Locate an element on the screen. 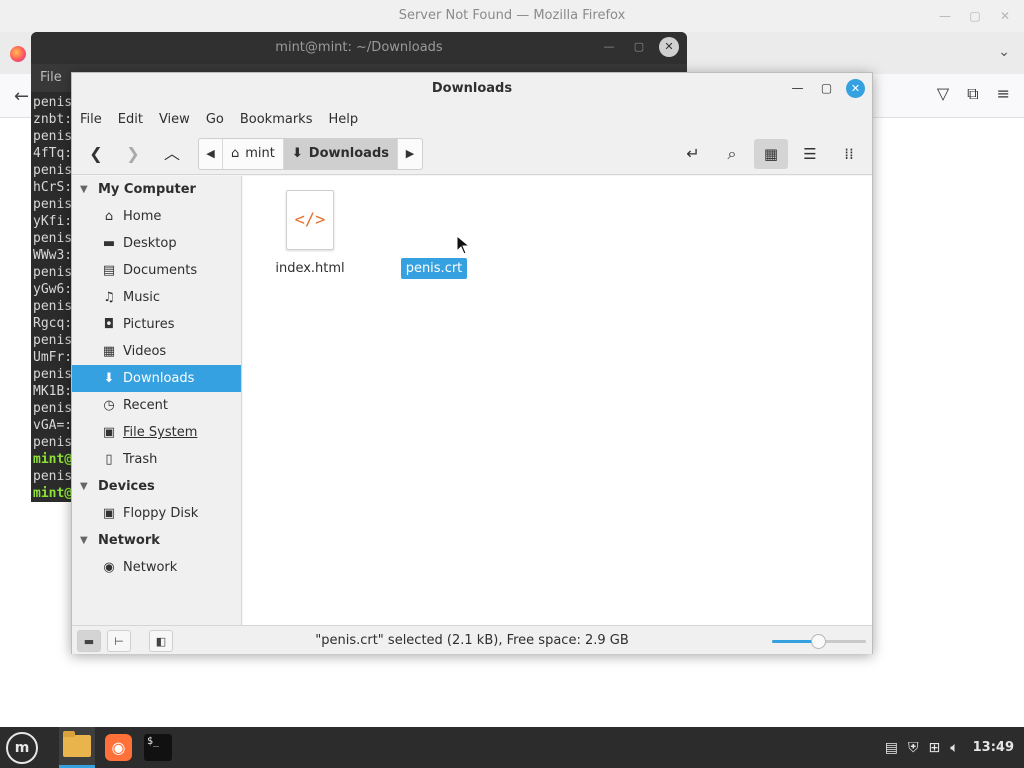  path-segment-home: ⌂ mint is located at coordinates (253, 154).